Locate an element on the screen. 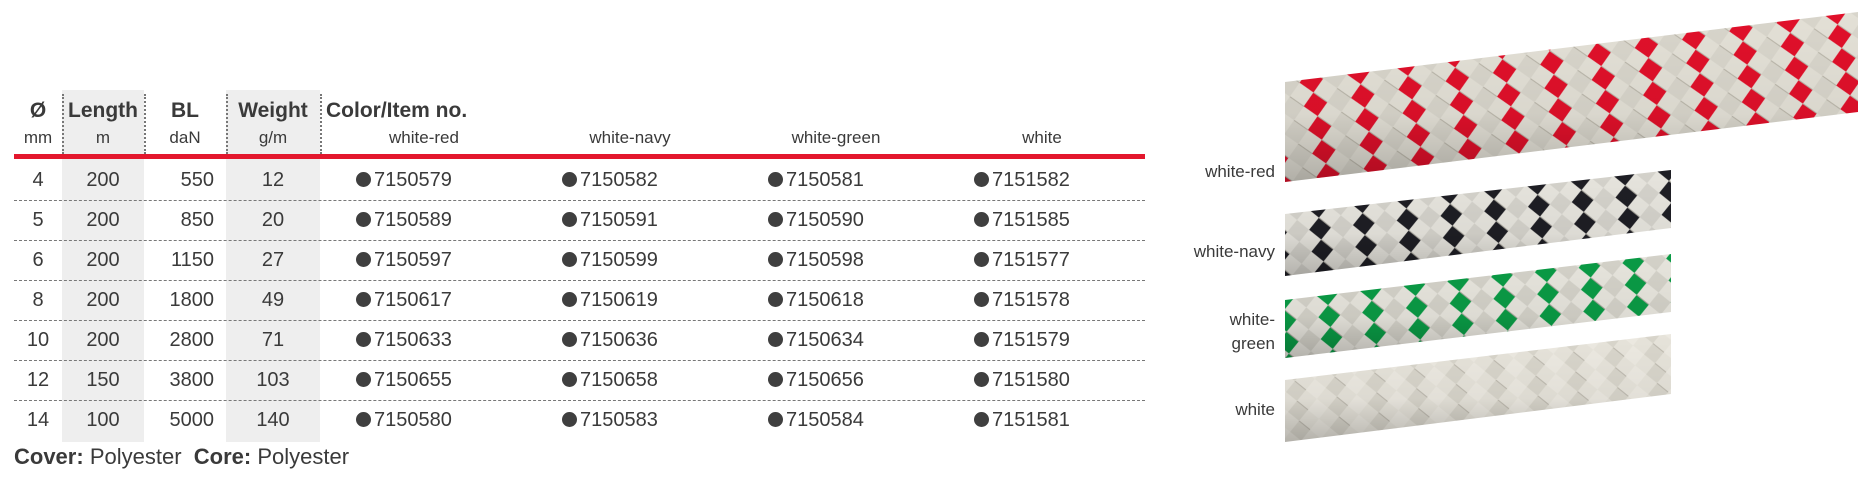 This screenshot has height=480, width=1858. cell-item-white-navy: 7150619 is located at coordinates (610, 300).